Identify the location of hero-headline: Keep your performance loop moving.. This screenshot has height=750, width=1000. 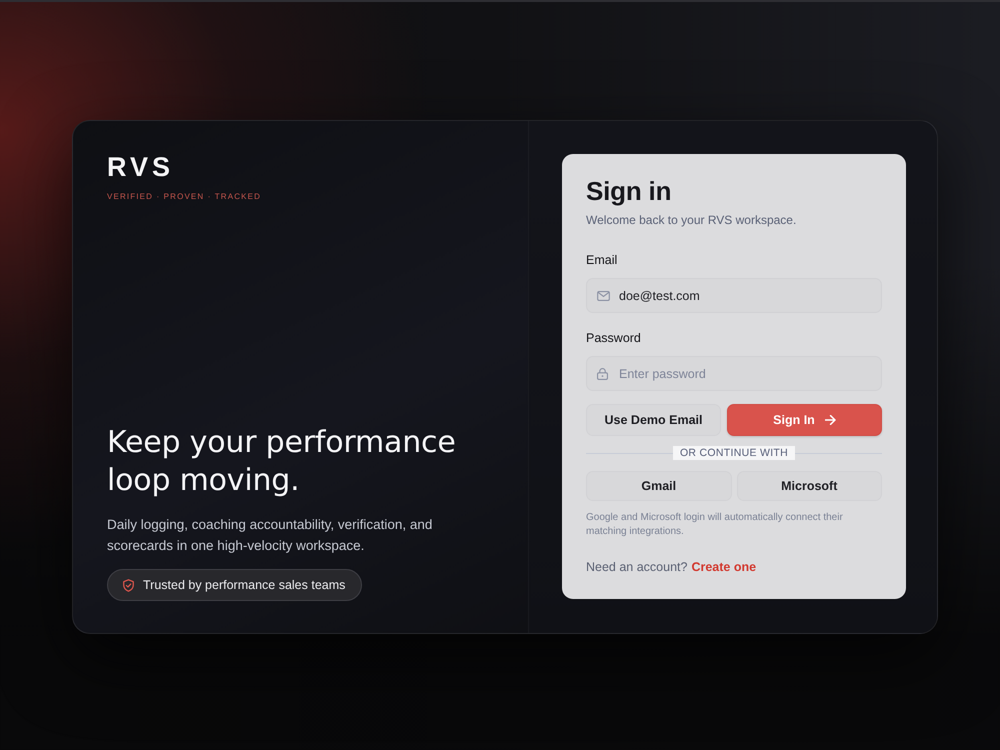
(282, 462).